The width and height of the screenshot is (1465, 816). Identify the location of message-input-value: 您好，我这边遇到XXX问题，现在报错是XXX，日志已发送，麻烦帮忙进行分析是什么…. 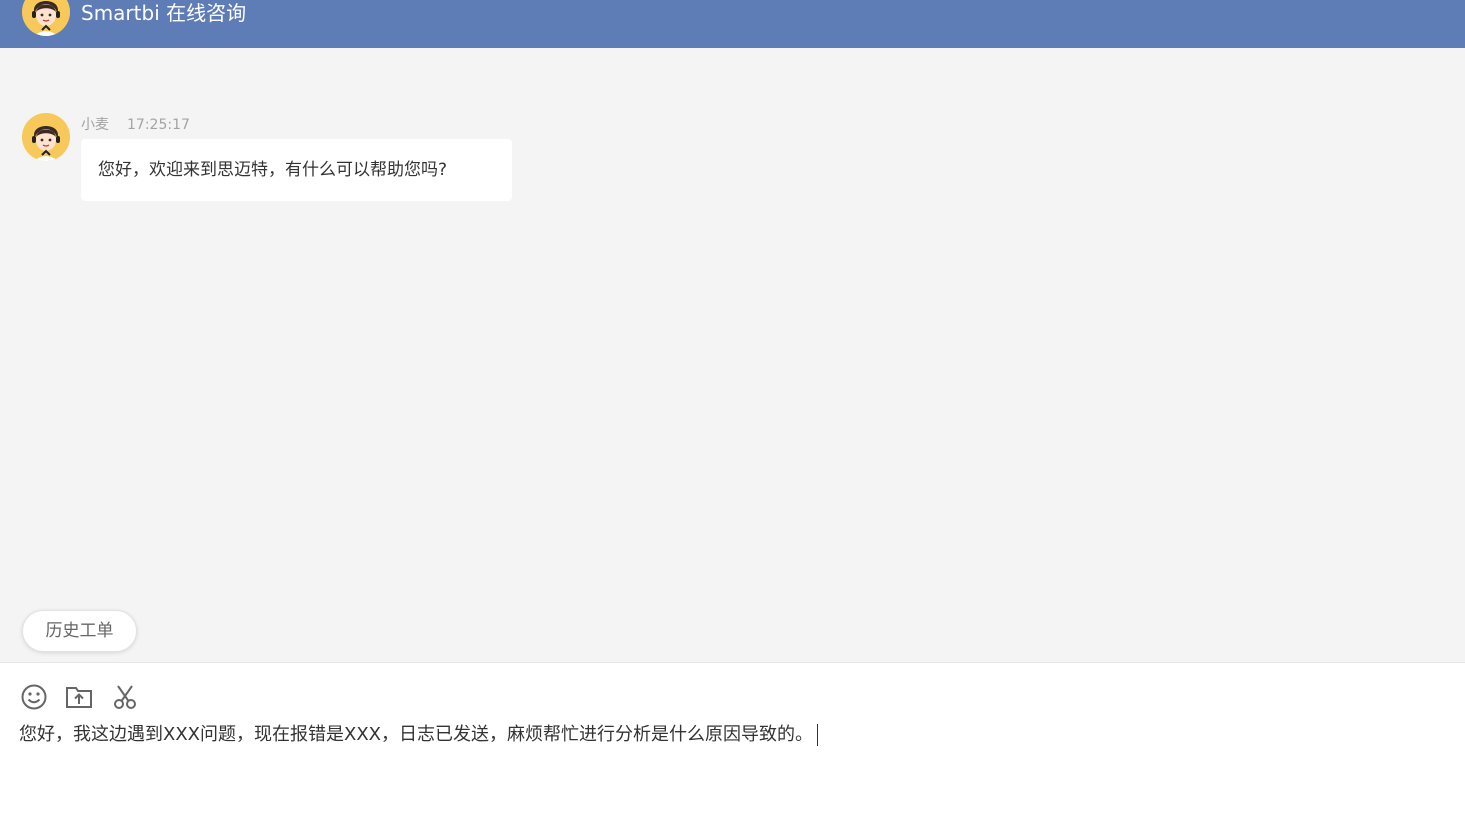
(416, 734).